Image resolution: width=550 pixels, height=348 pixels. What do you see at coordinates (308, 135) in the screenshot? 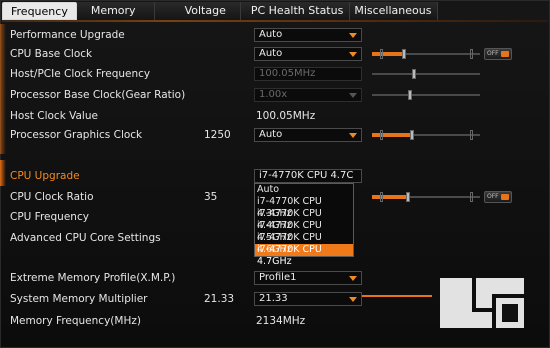
I see `processor-graphics-clock-select: Auto` at bounding box center [308, 135].